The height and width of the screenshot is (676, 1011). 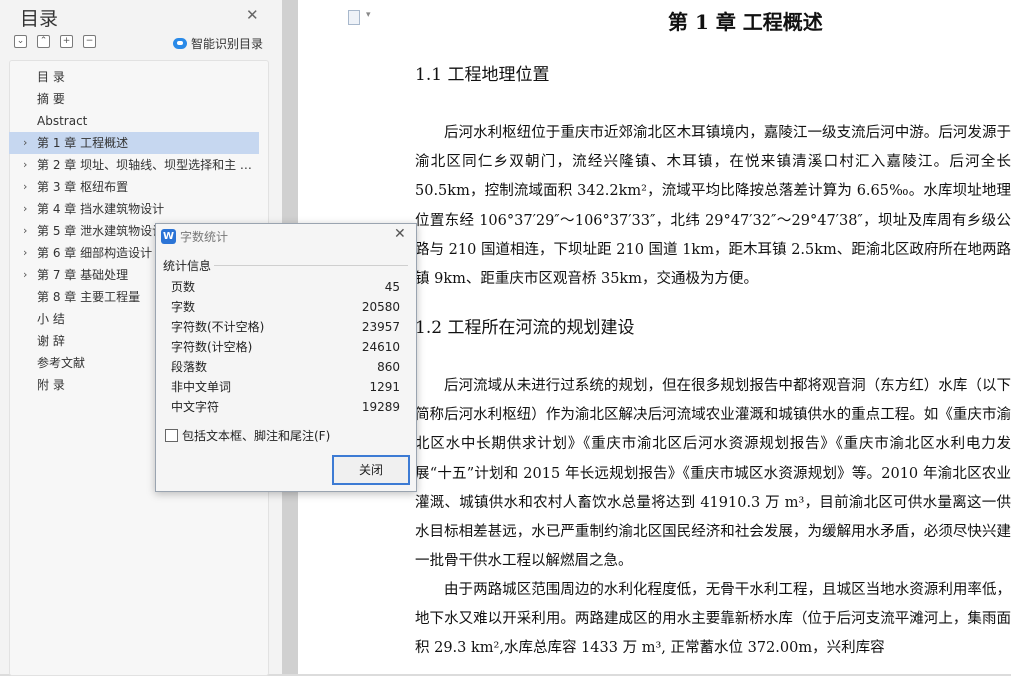 I want to click on close-button: 关闭, so click(x=371, y=470).